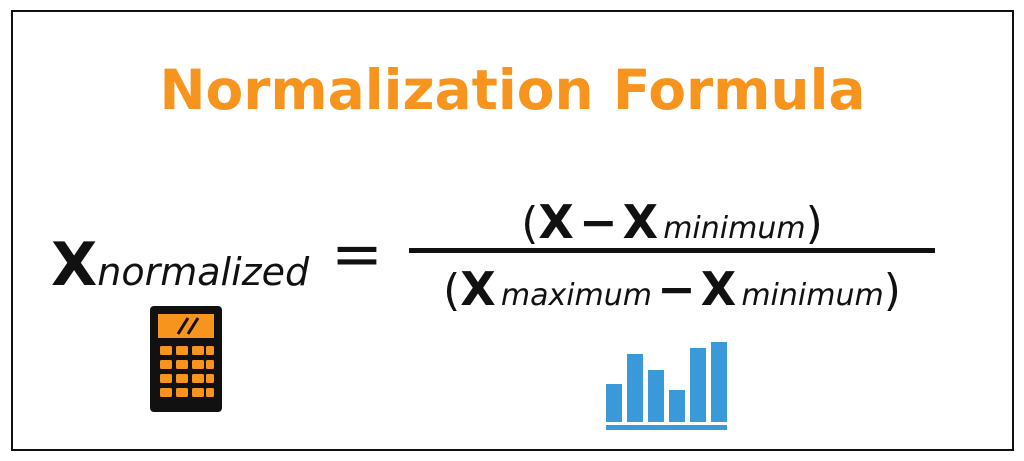  What do you see at coordinates (478, 289) in the screenshot?
I see `denominator-x1: X` at bounding box center [478, 289].